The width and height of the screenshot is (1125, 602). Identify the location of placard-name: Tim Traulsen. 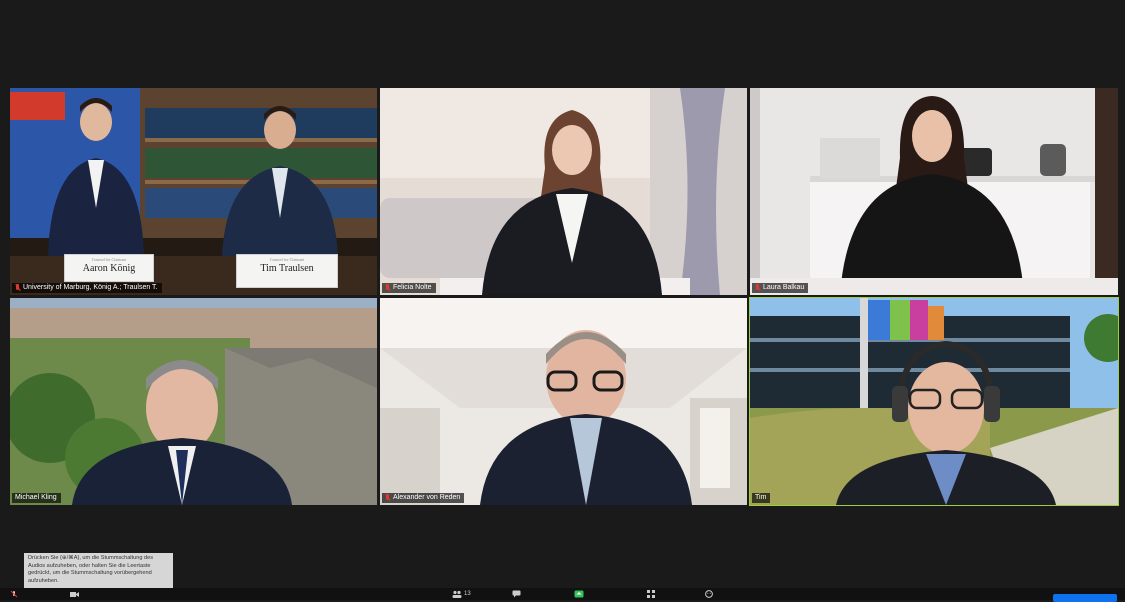
(287, 268).